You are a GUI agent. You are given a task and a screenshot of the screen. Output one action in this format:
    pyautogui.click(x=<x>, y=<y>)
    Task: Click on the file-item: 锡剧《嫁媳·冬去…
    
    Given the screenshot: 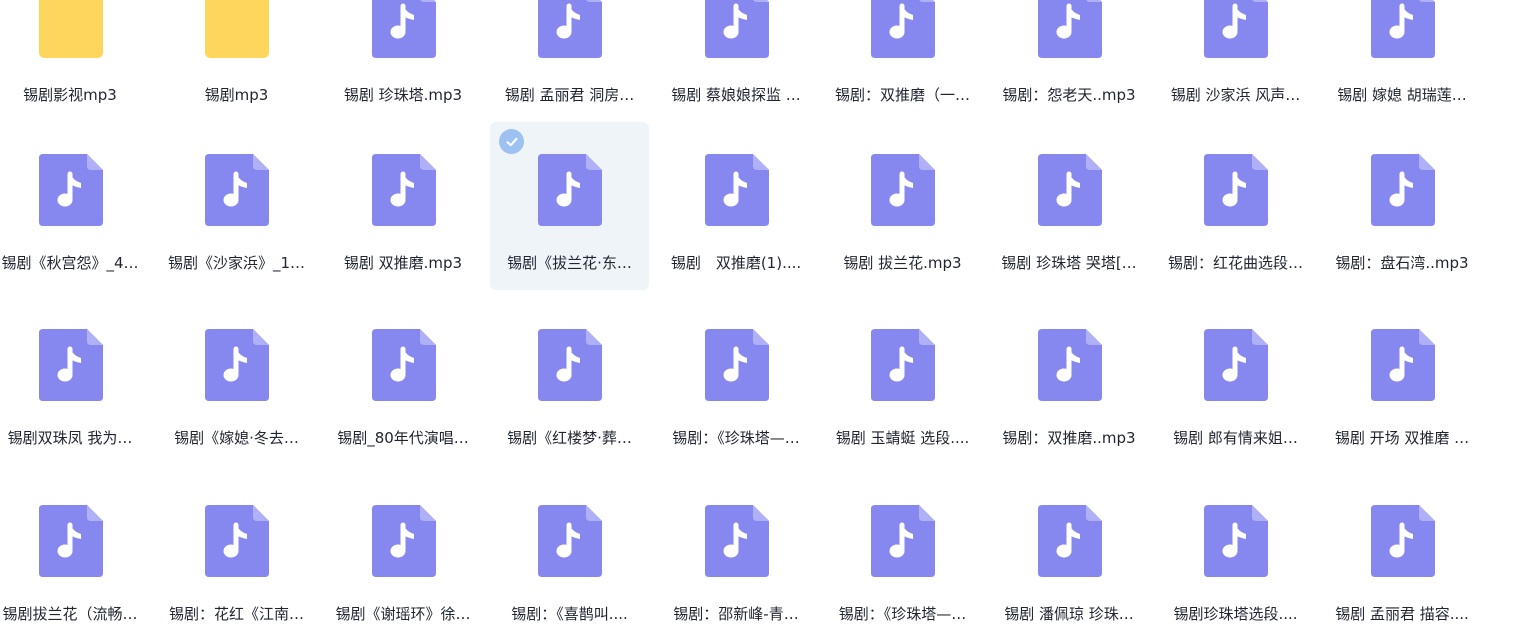 What is the action you would take?
    pyautogui.click(x=236, y=381)
    